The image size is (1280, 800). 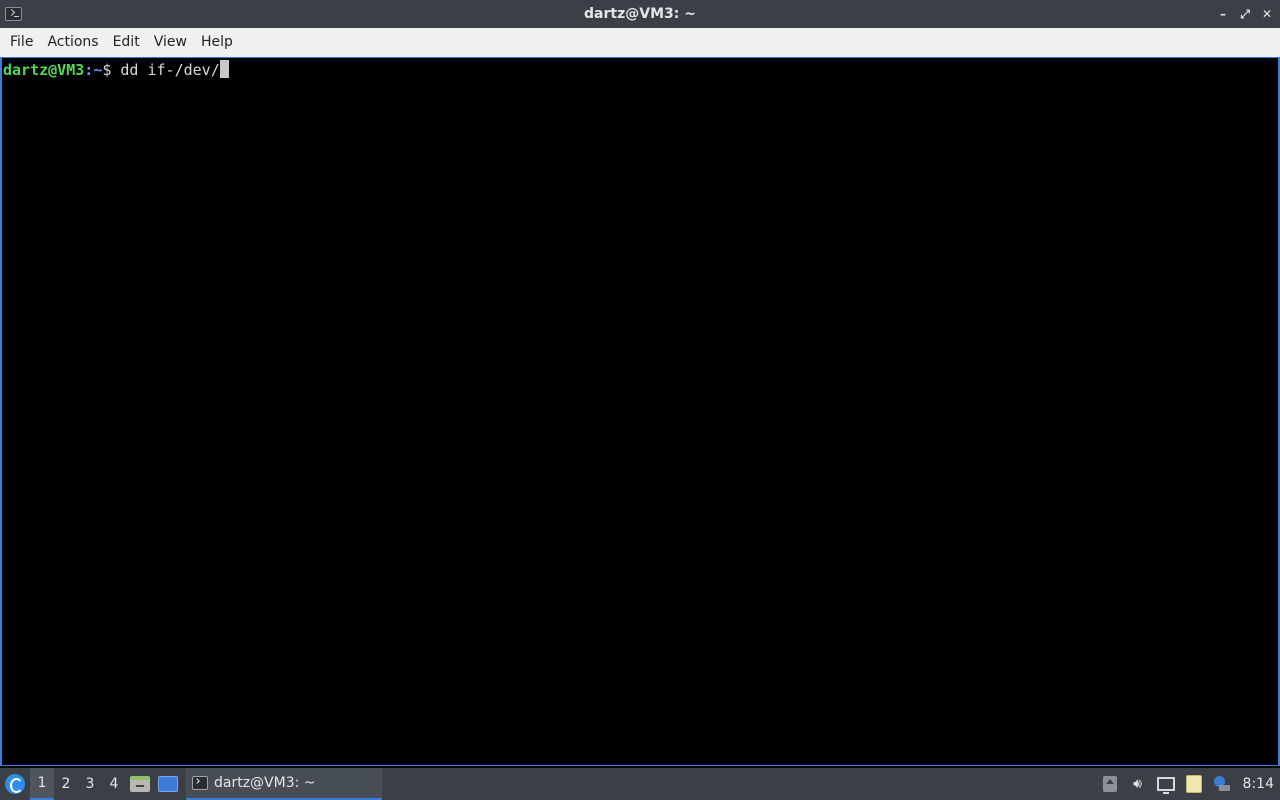 I want to click on file-manager-icon, so click(x=140, y=784).